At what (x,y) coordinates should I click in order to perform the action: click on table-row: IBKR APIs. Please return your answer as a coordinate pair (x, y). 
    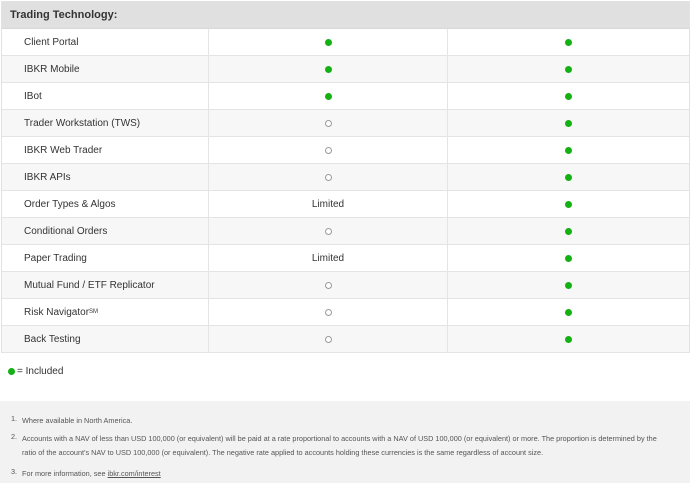
    Looking at the image, I should click on (345, 177).